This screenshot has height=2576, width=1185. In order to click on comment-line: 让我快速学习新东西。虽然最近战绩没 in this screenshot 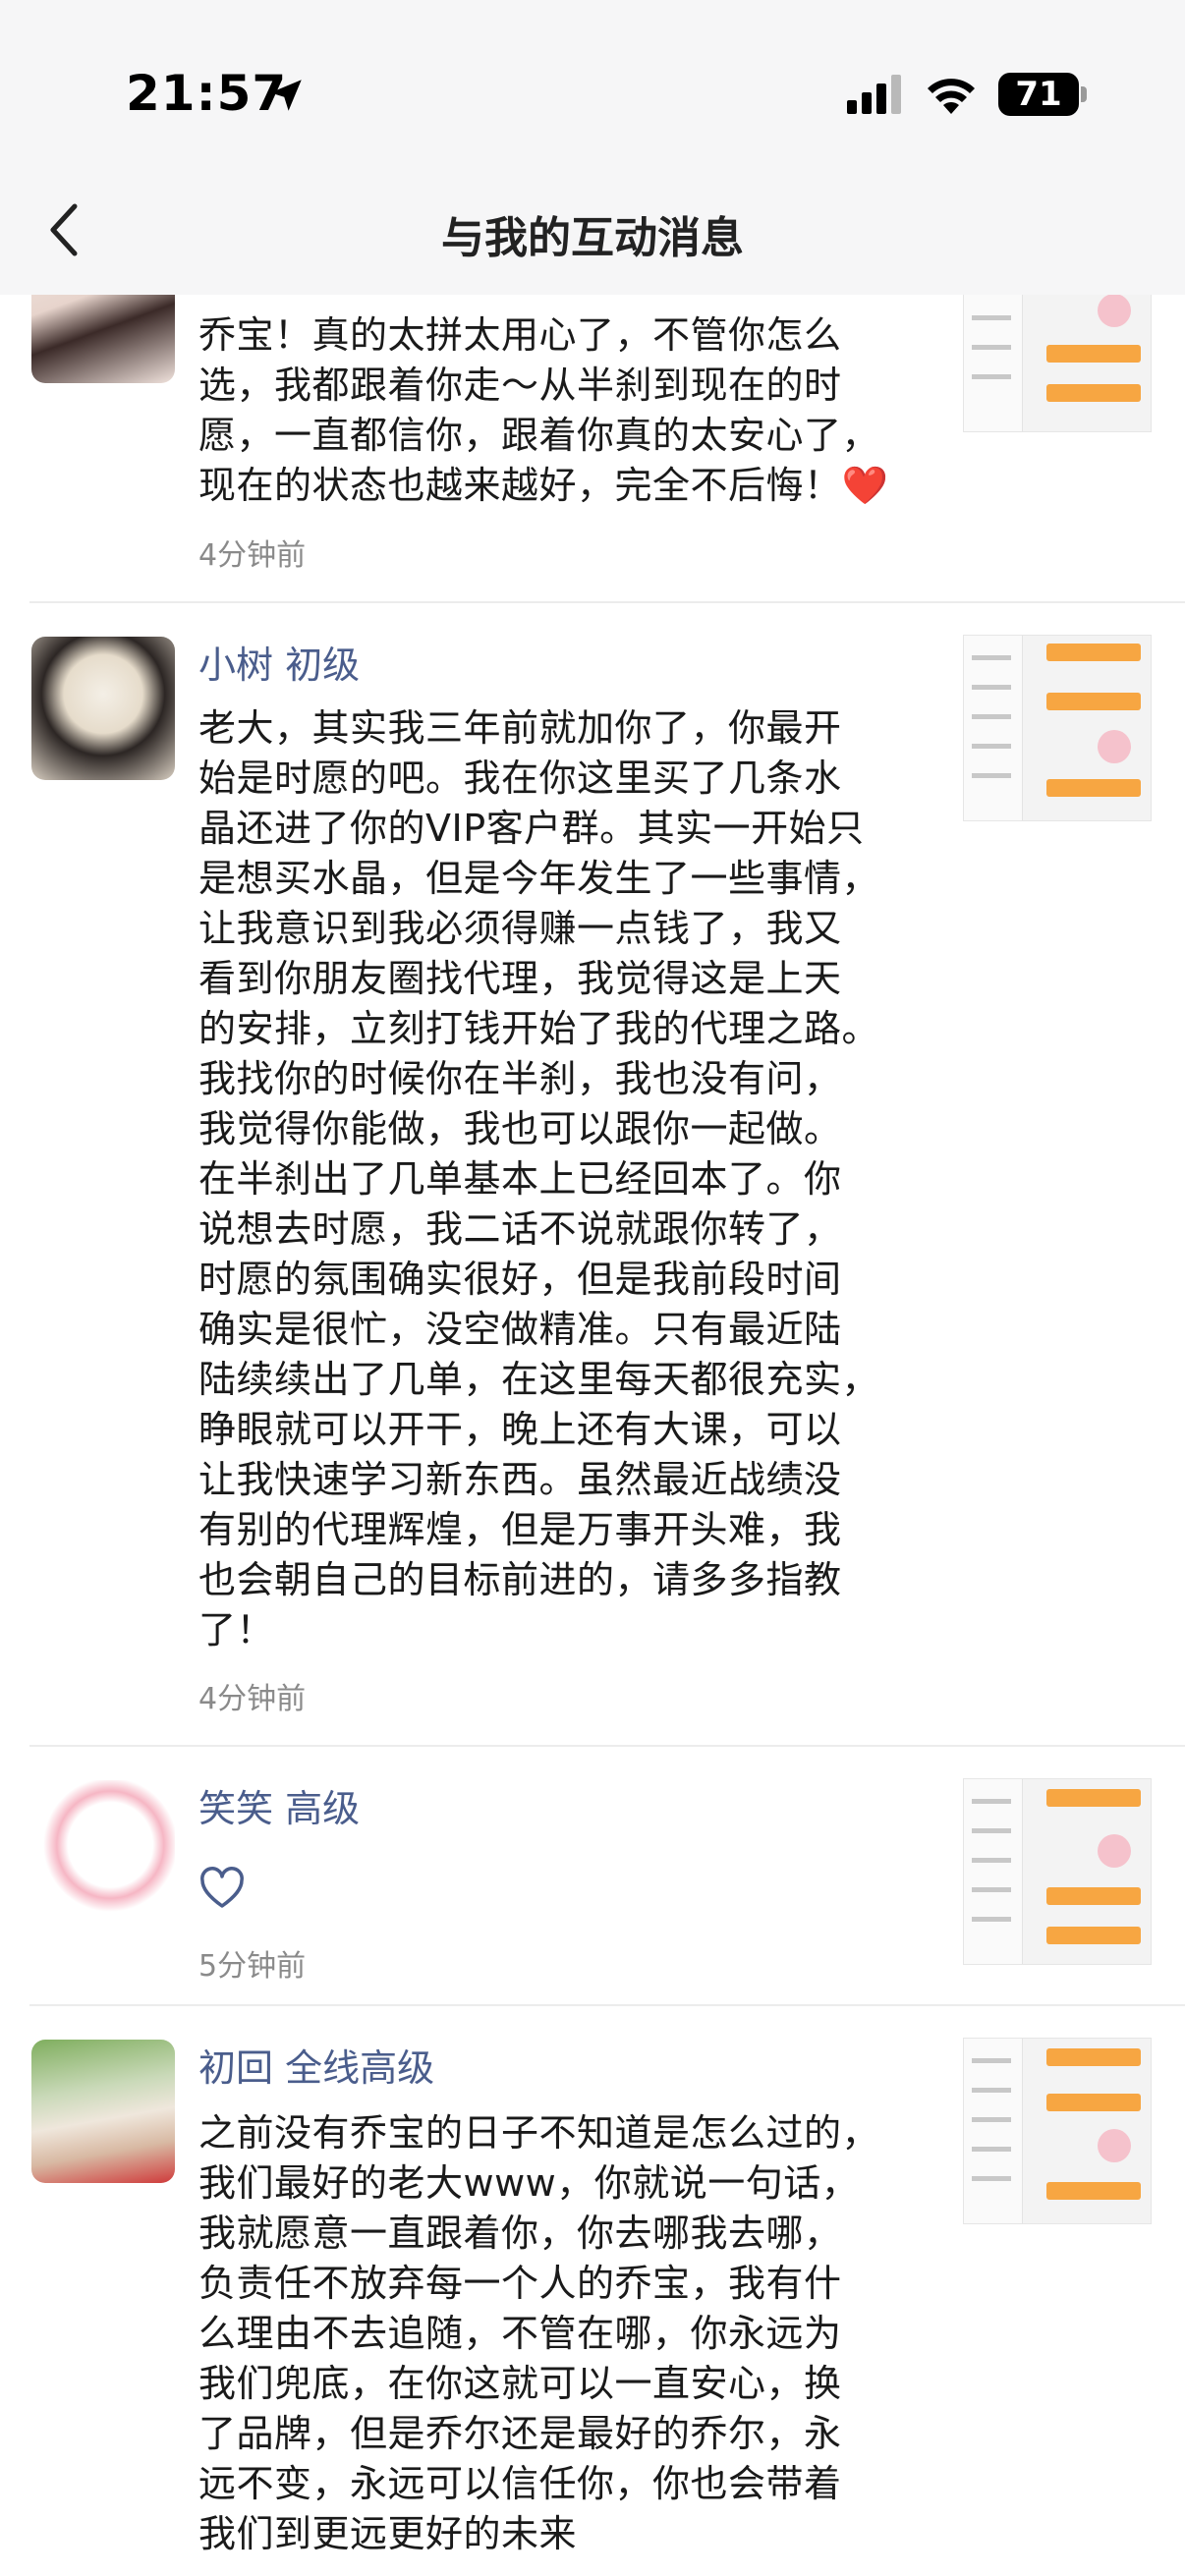, I will do `click(520, 1479)`.